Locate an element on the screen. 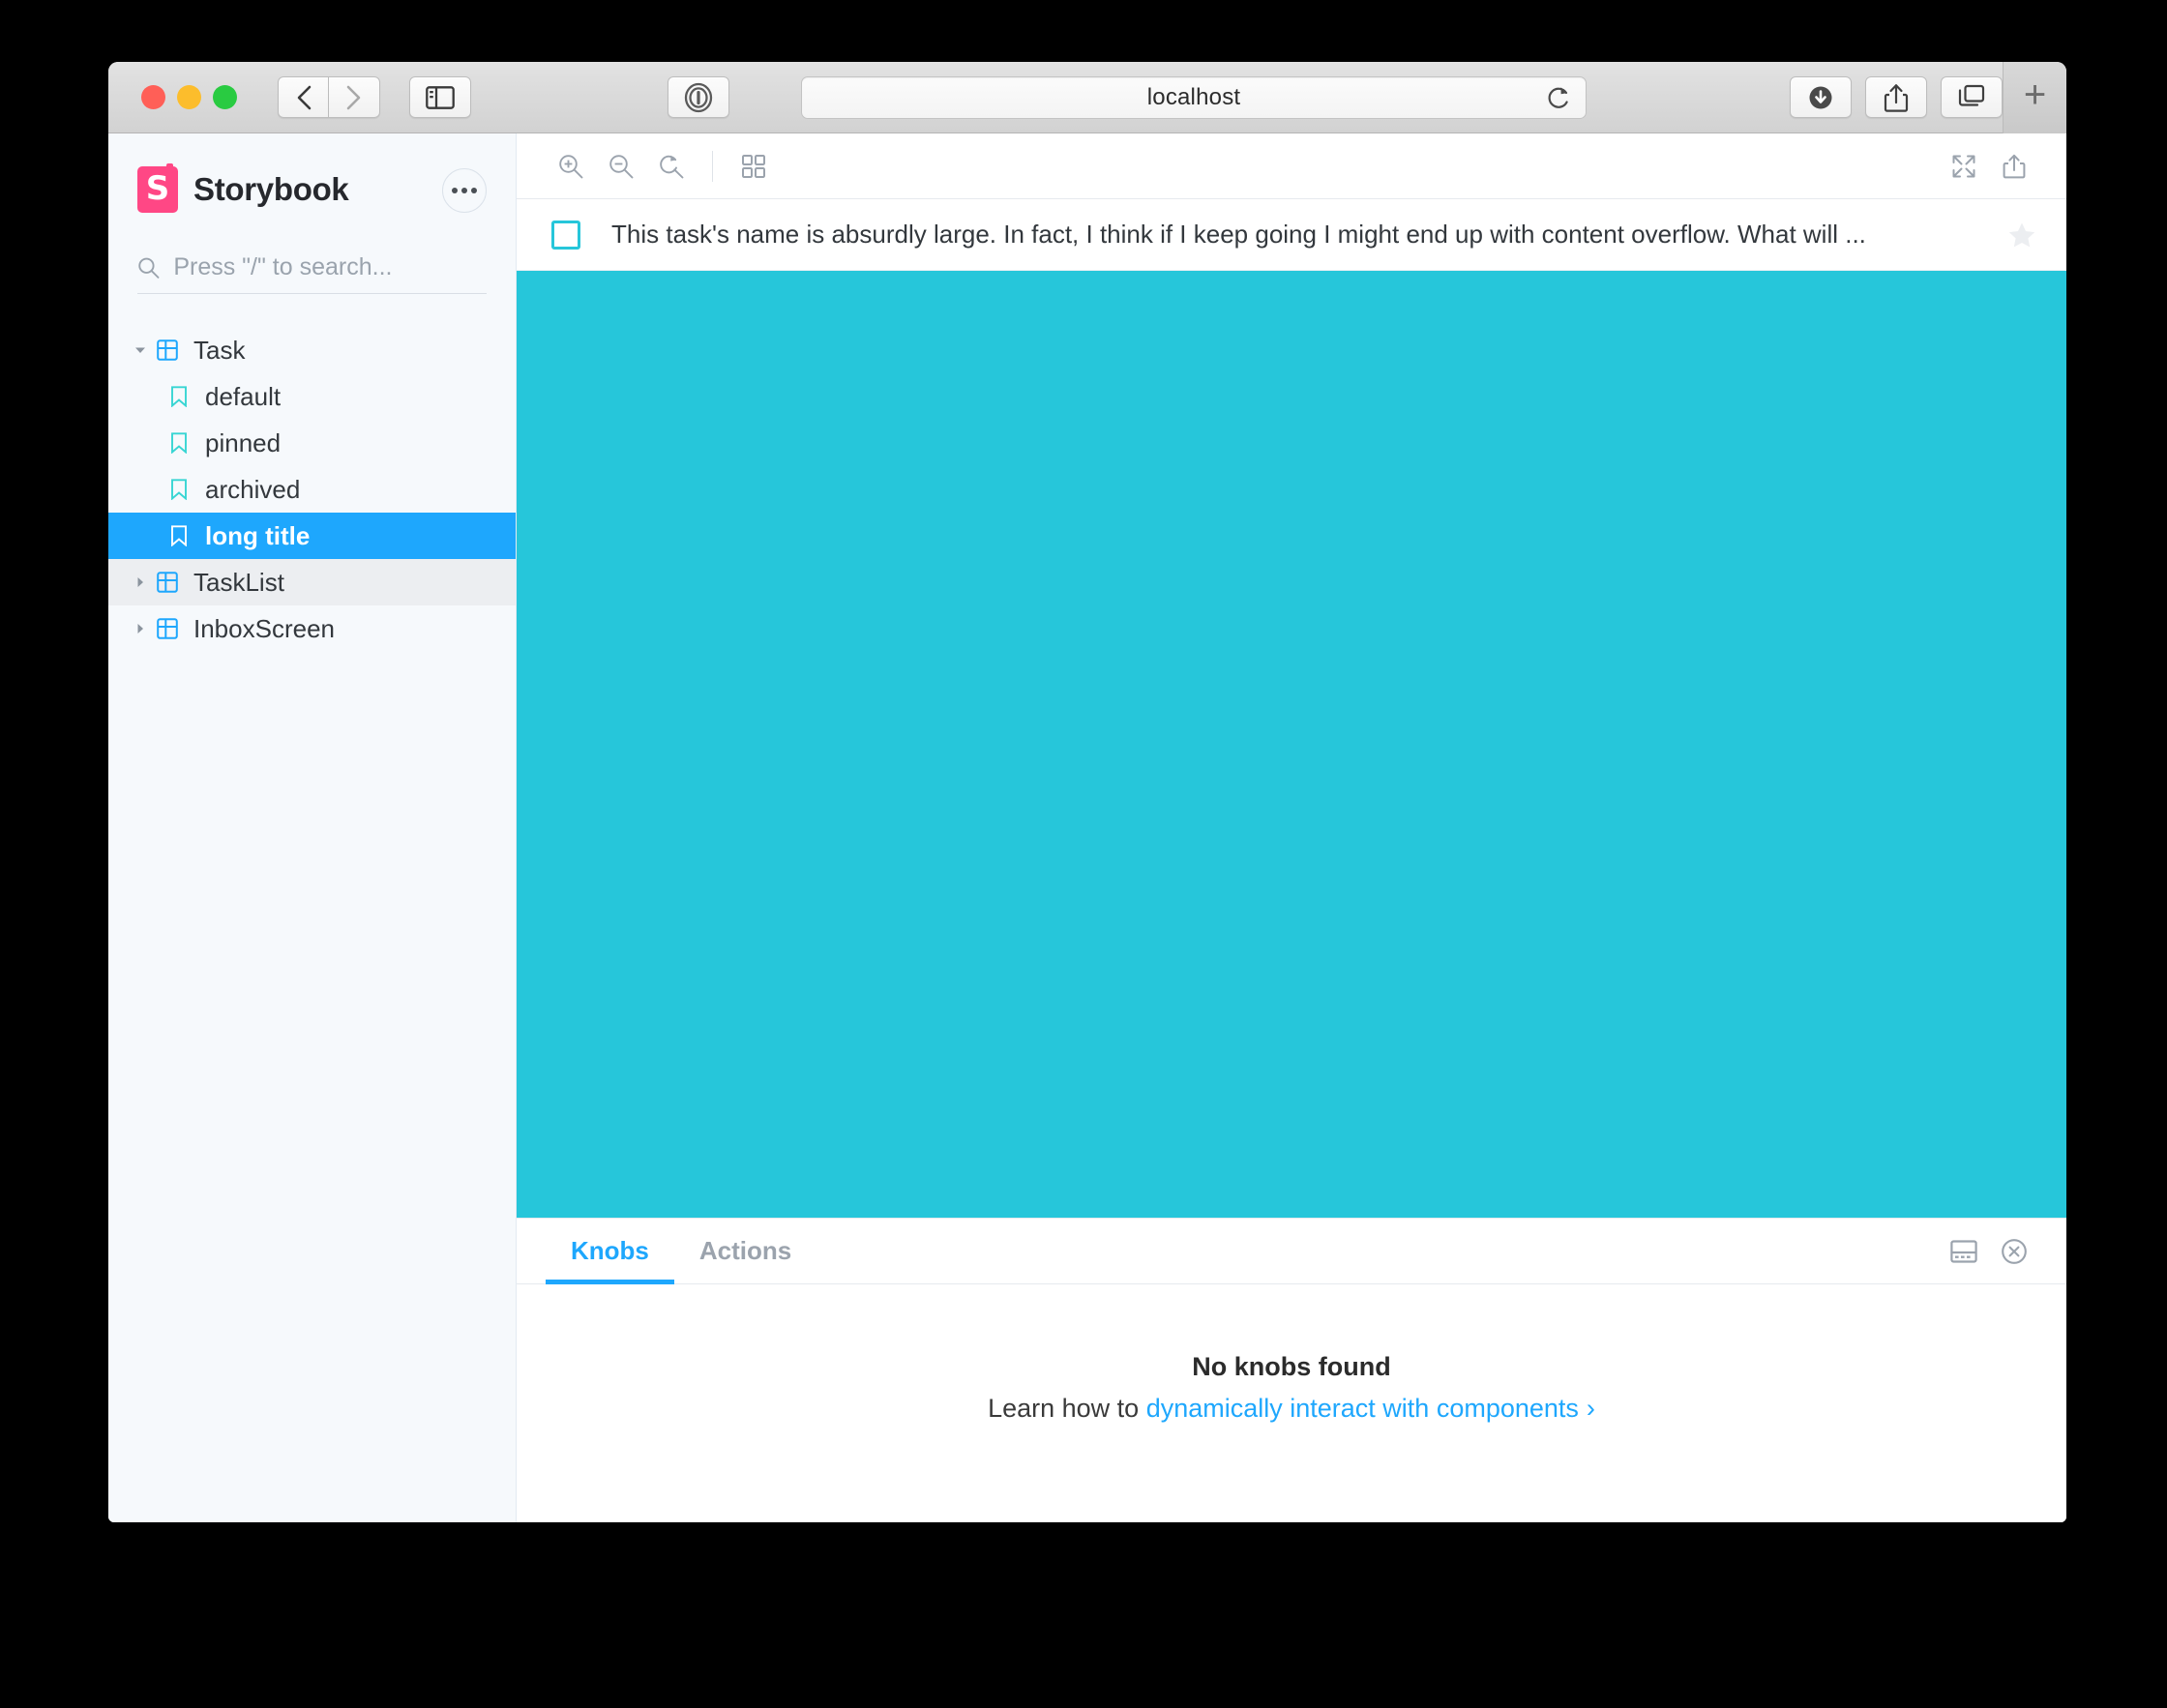 The image size is (2167, 1708). reload-icon is located at coordinates (1558, 97).